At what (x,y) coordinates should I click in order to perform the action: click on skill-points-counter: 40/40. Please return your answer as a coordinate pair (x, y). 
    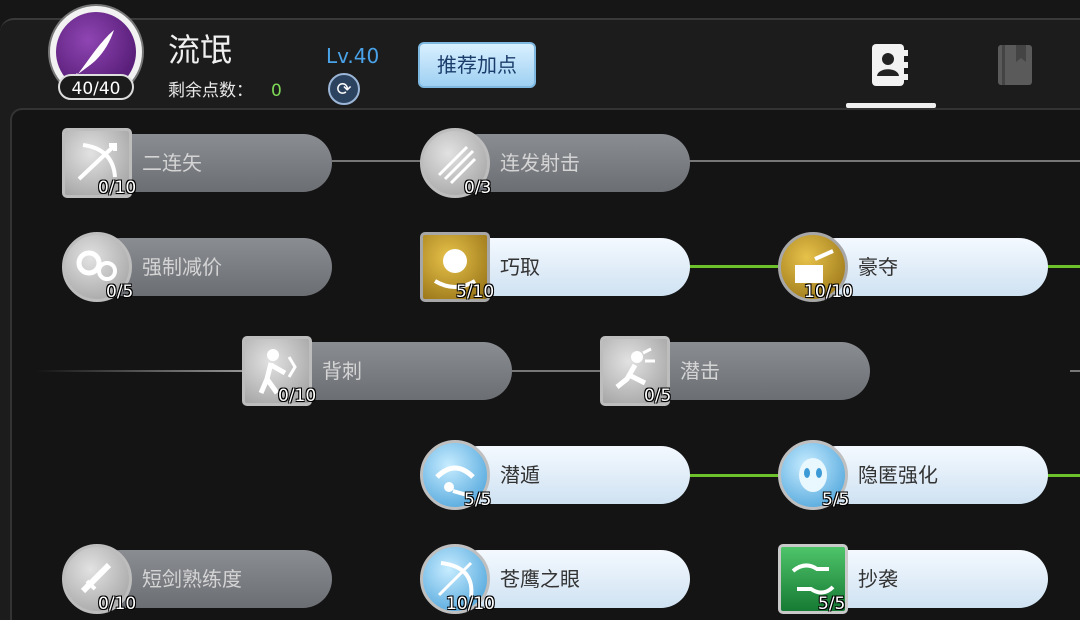
    Looking at the image, I should click on (96, 87).